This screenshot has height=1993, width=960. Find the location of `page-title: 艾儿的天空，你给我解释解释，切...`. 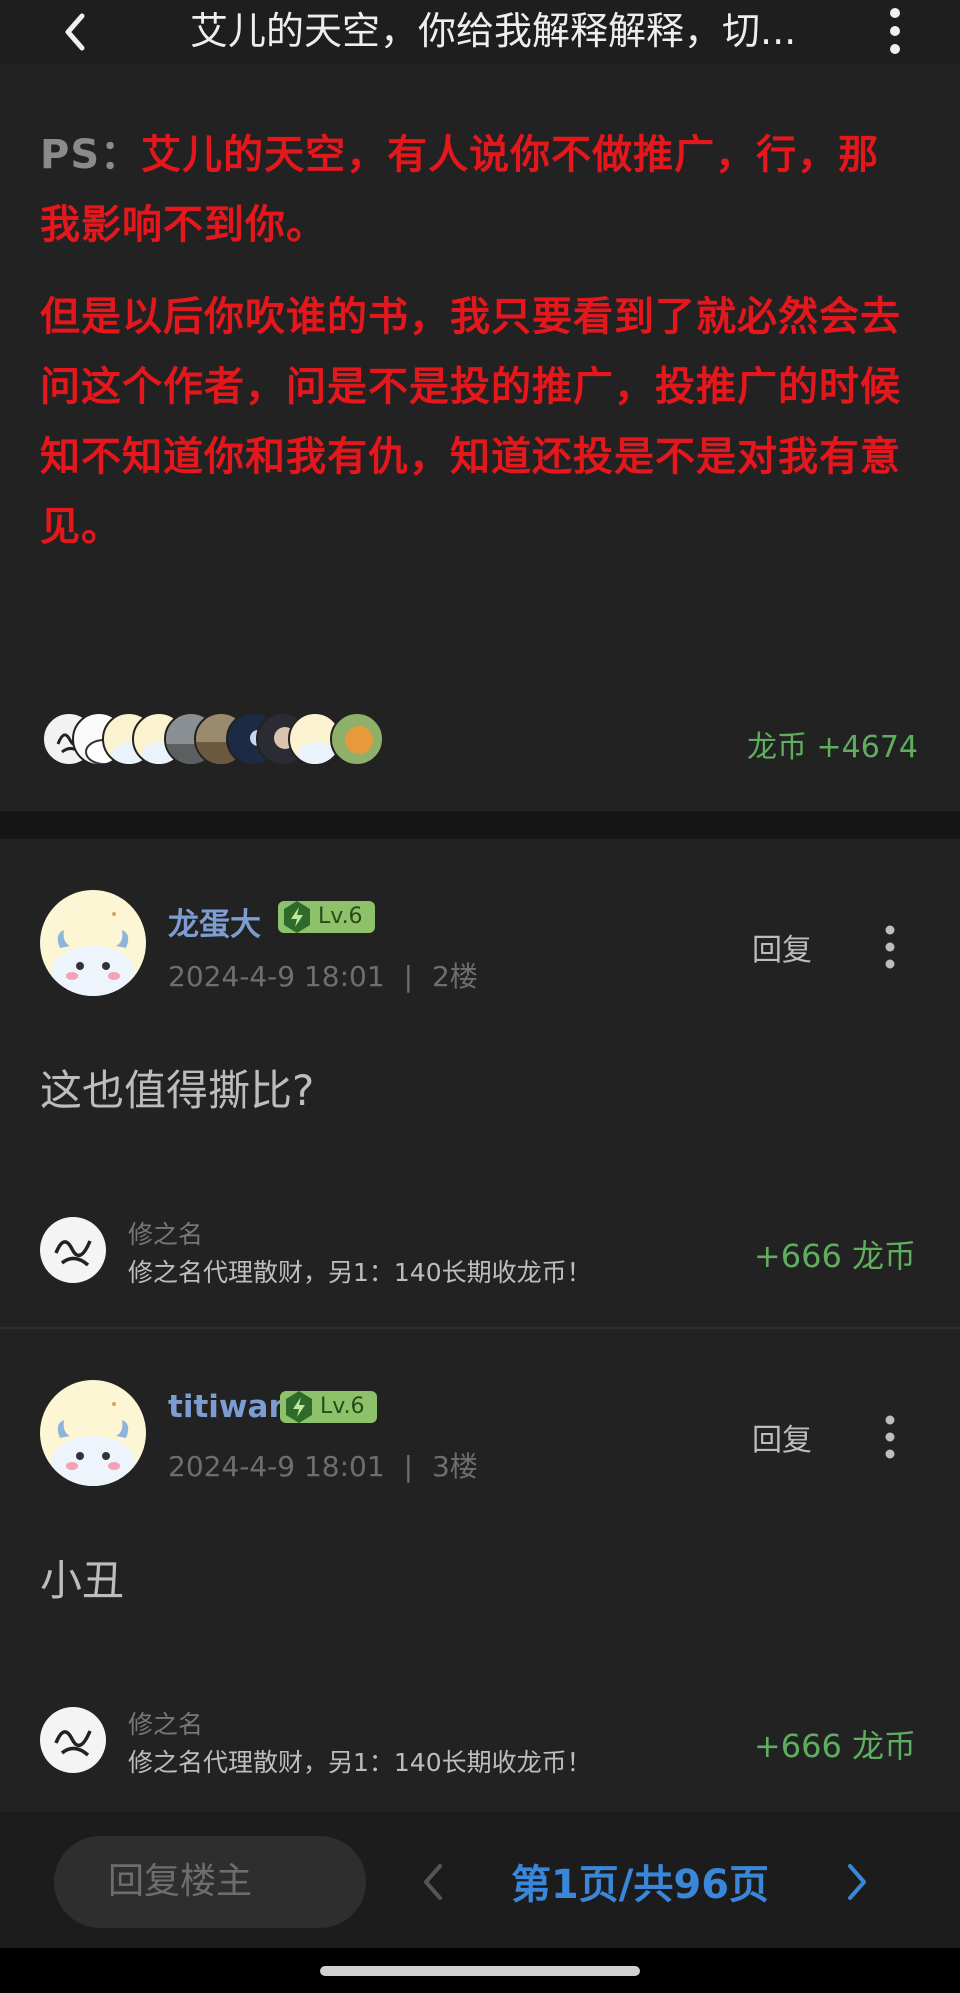

page-title: 艾儿的天空，你给我解释解释，切... is located at coordinates (493, 31).